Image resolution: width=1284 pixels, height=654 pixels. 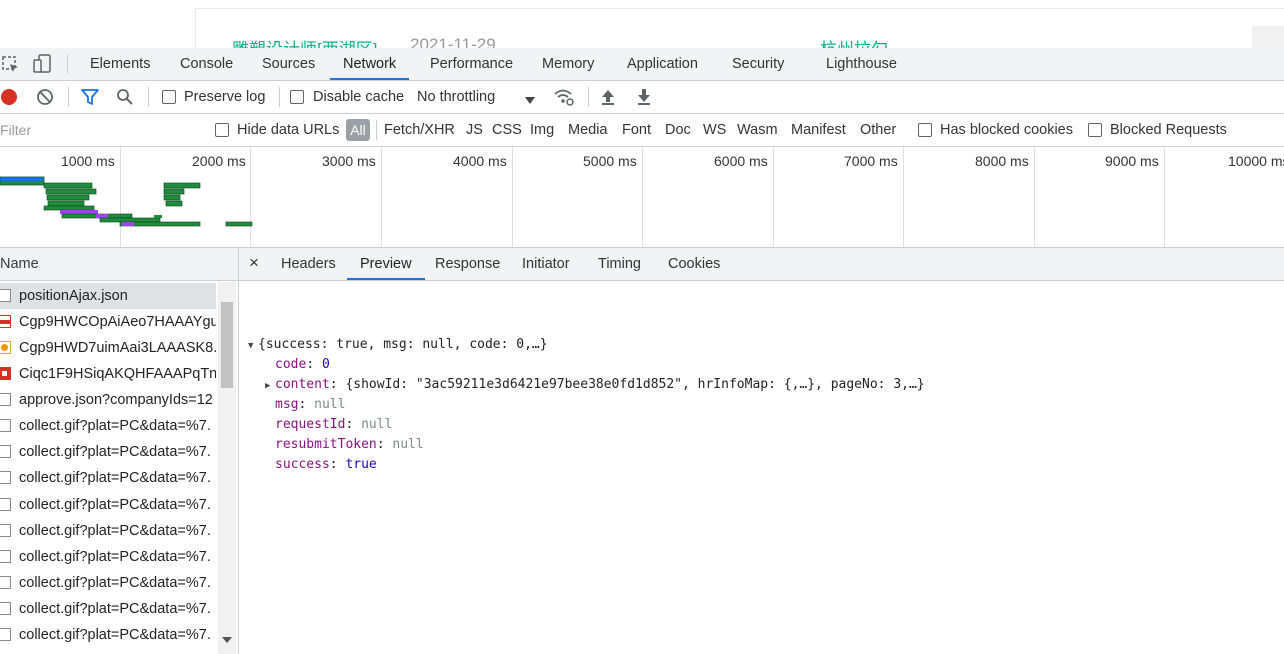 What do you see at coordinates (224, 97) in the screenshot?
I see `preserve-log-label: Preserve log` at bounding box center [224, 97].